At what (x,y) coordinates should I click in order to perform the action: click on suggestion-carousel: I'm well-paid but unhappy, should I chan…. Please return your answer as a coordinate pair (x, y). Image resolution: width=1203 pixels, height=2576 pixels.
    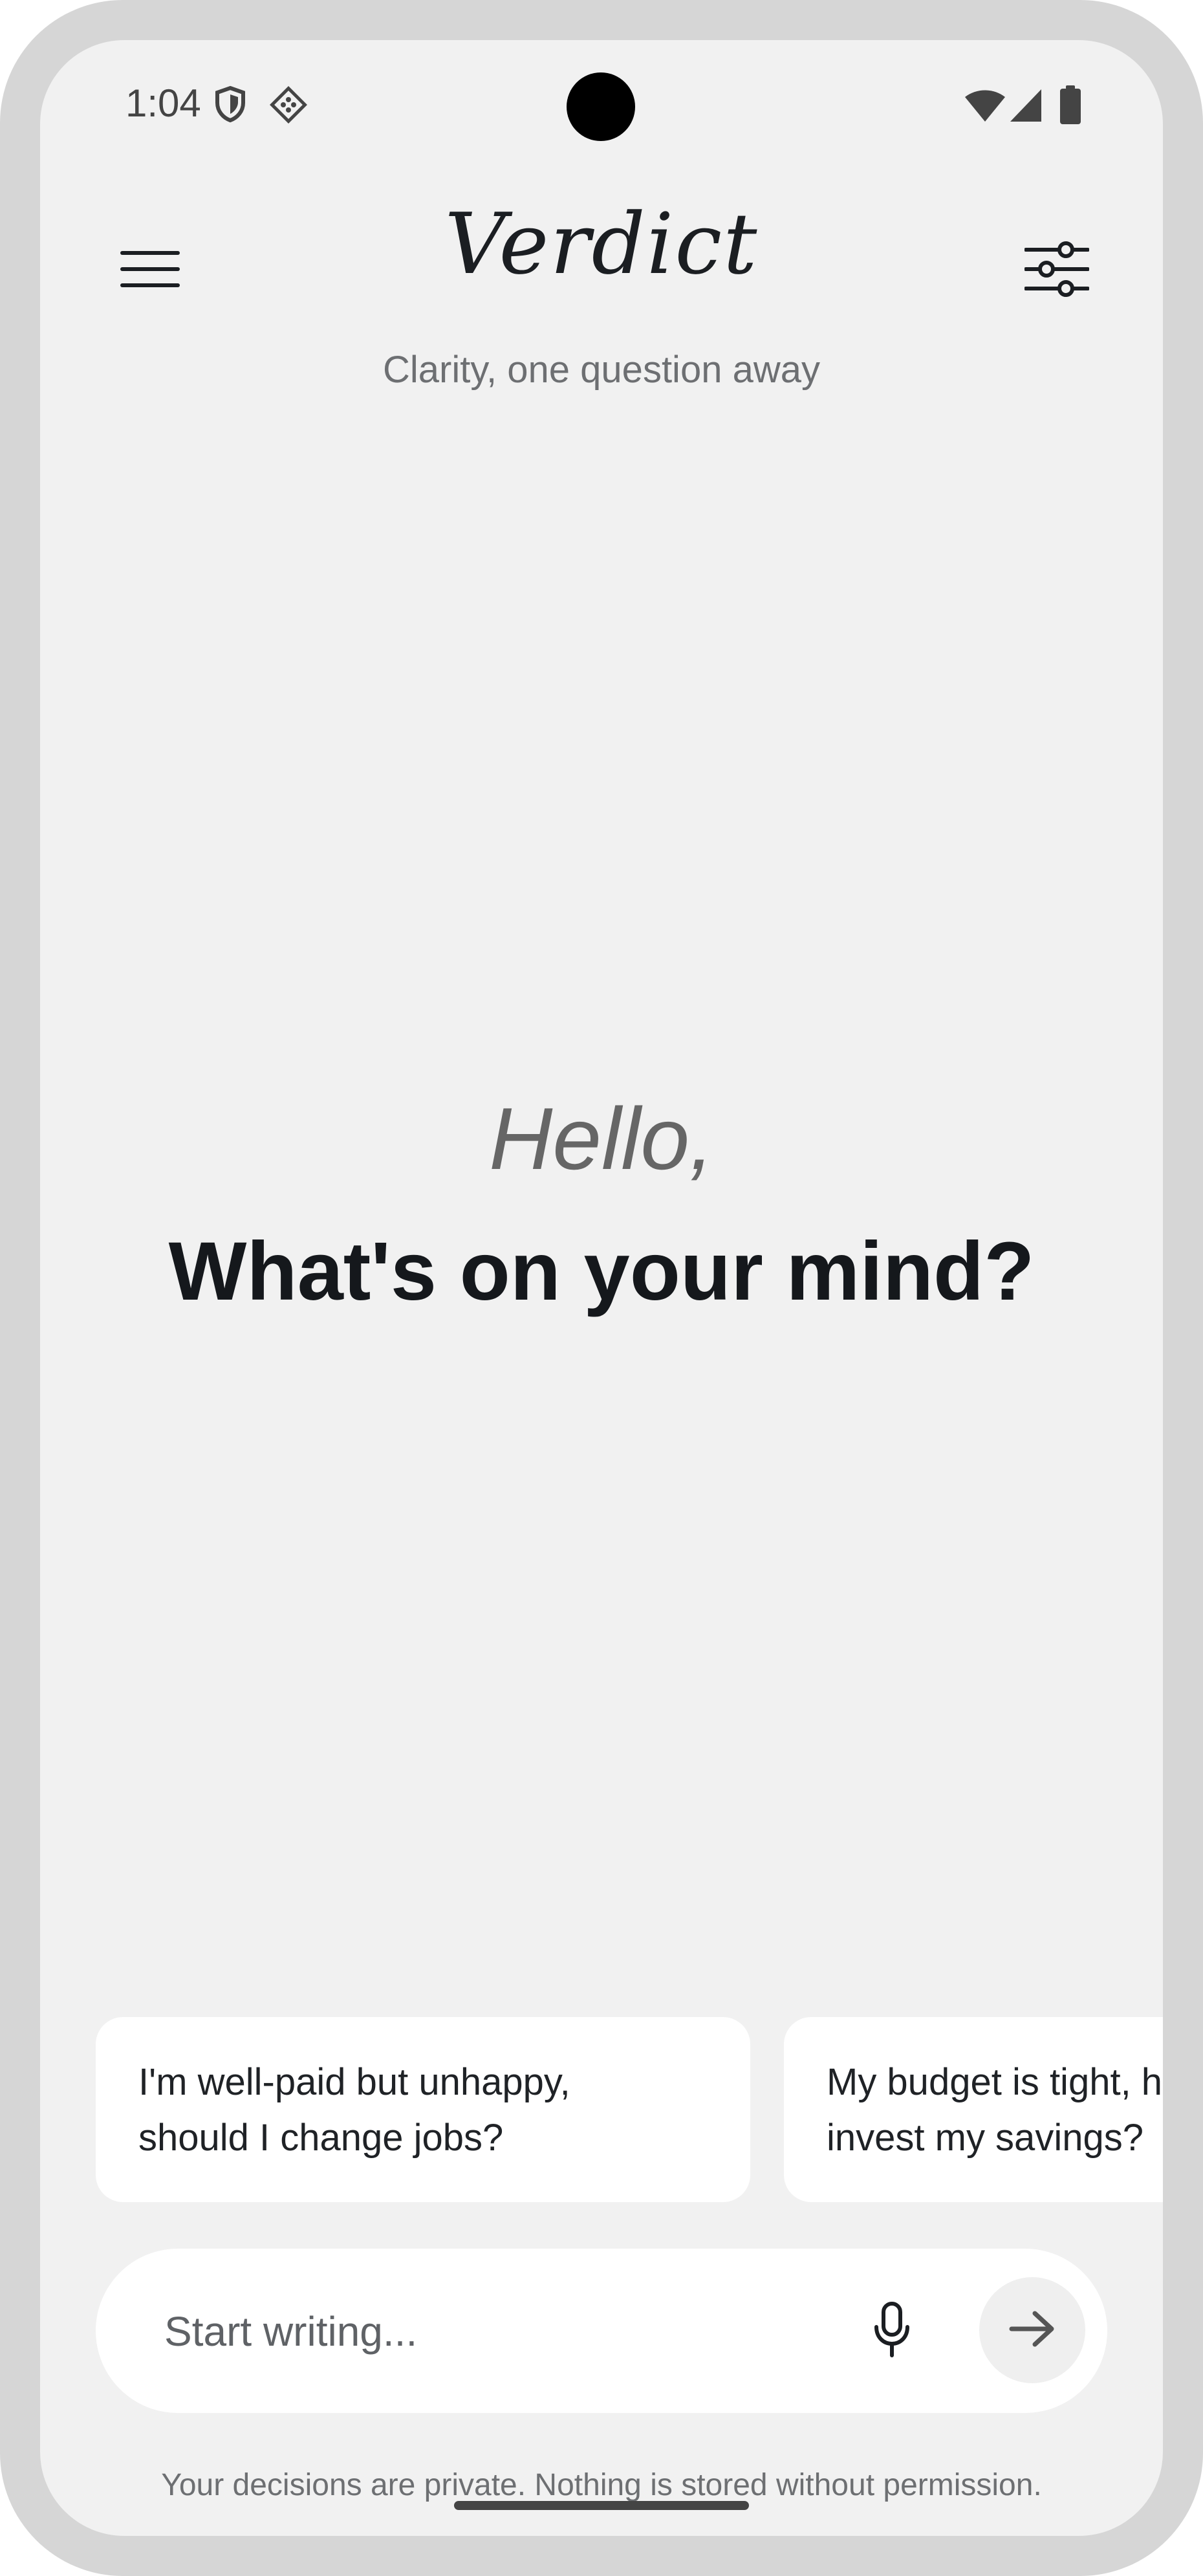
    Looking at the image, I should click on (629, 2109).